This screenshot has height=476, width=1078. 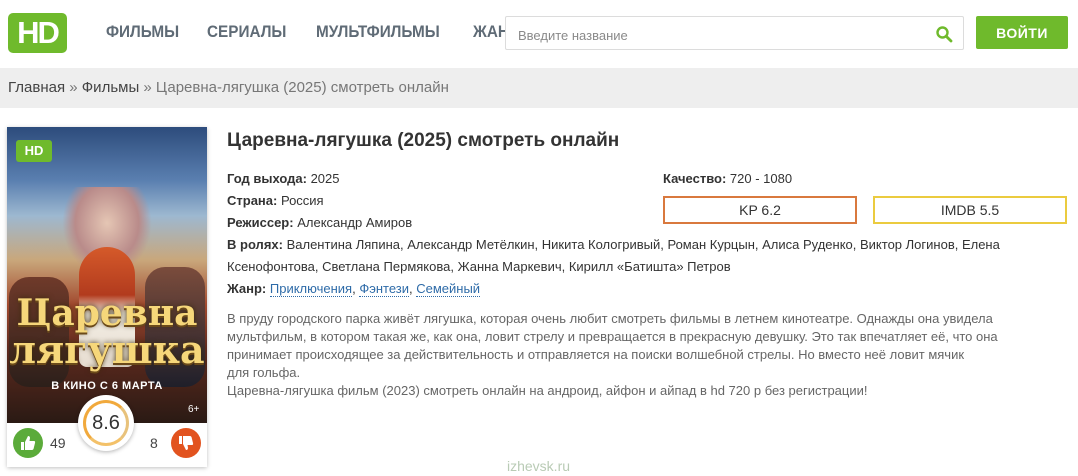 What do you see at coordinates (539, 466) in the screenshot?
I see `watermark: izhevsk.ru` at bounding box center [539, 466].